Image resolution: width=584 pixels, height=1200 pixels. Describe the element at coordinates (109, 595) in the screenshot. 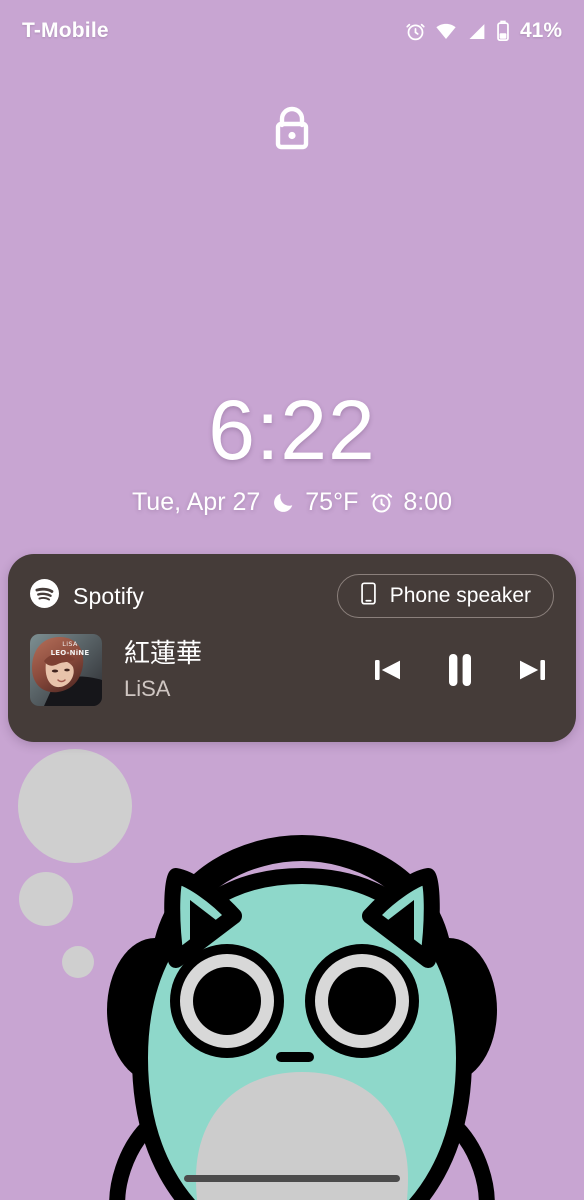

I see `app-name-label: Spotify` at that location.